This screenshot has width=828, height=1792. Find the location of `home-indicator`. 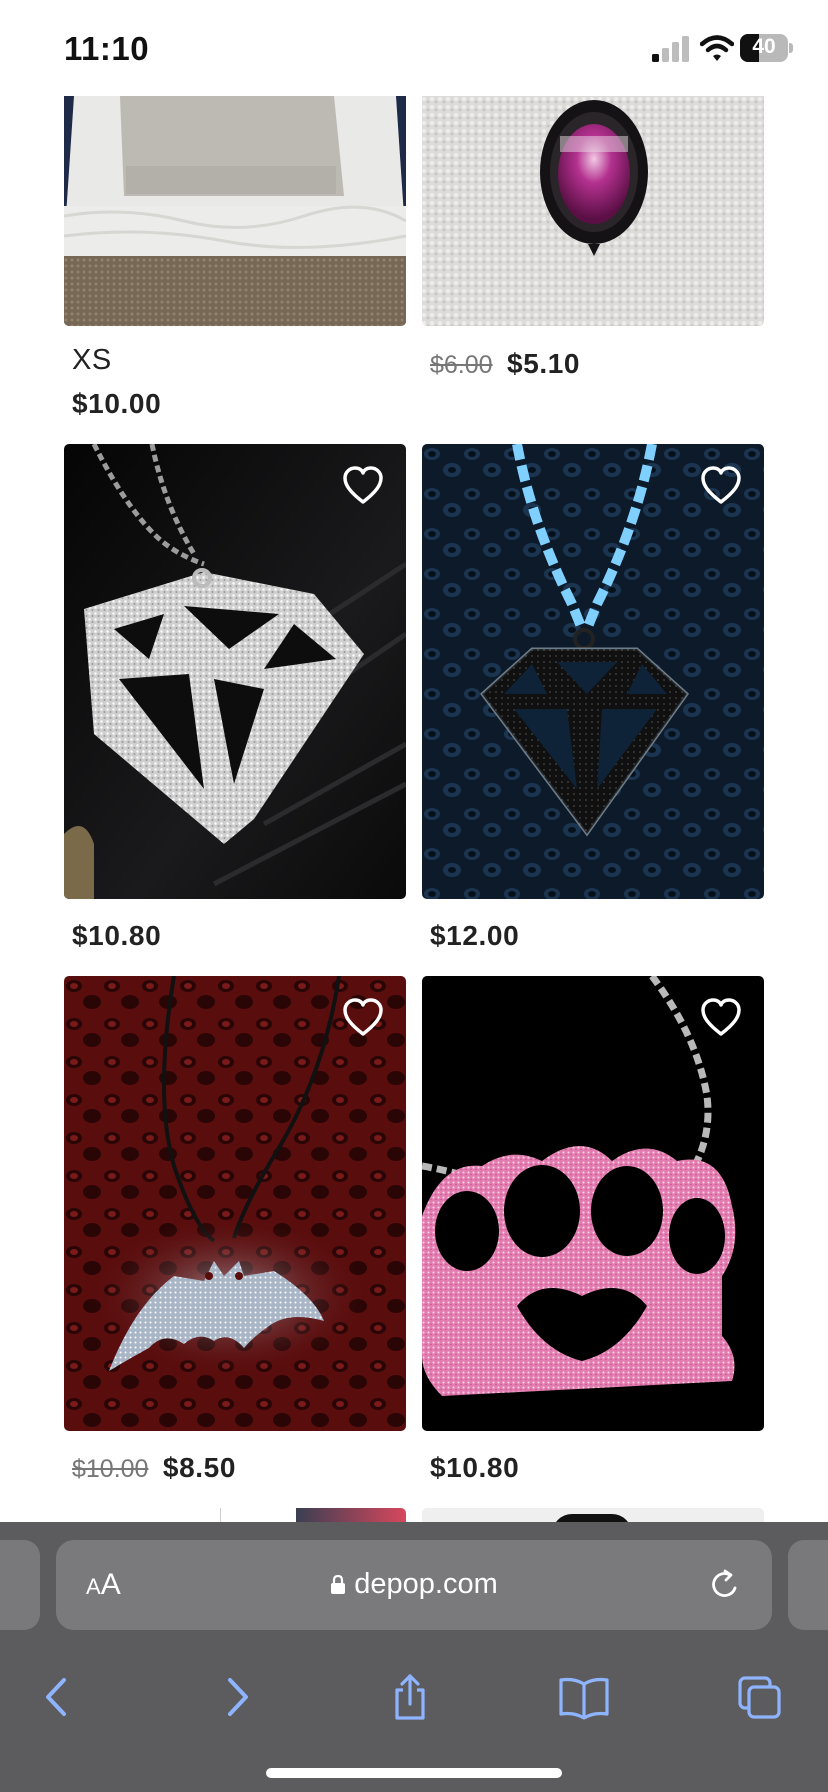

home-indicator is located at coordinates (414, 1773).